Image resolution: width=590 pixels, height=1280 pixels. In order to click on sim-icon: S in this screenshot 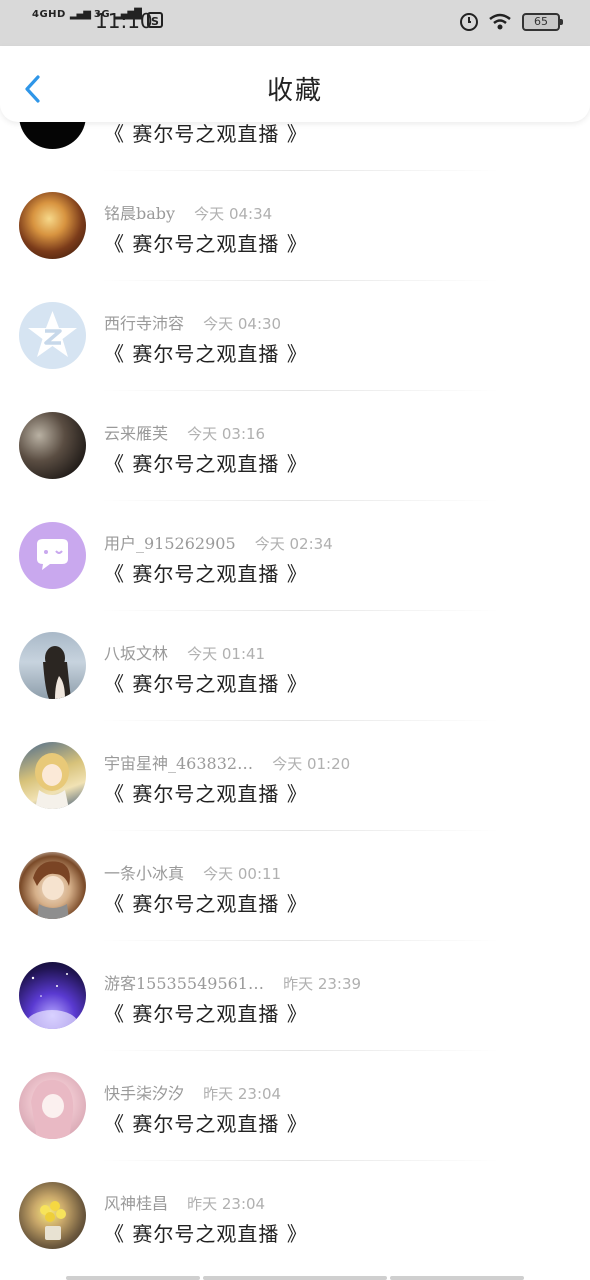, I will do `click(155, 20)`.